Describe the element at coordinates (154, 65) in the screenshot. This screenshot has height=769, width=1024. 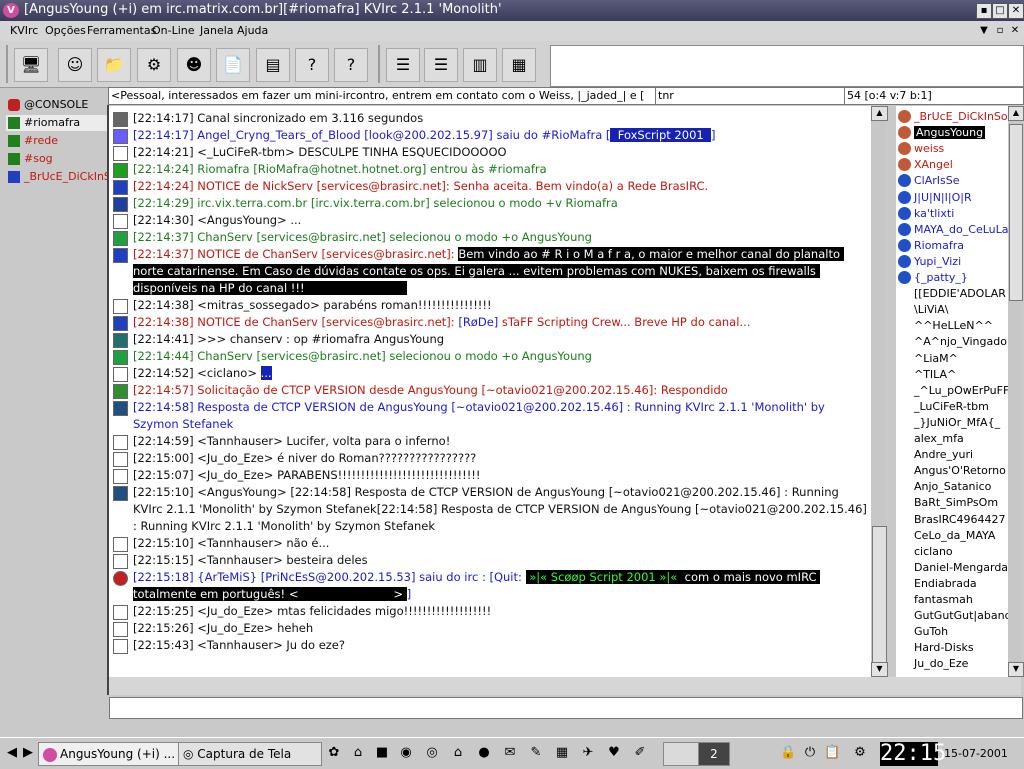
I see `options-gear-icon: ⚙` at that location.